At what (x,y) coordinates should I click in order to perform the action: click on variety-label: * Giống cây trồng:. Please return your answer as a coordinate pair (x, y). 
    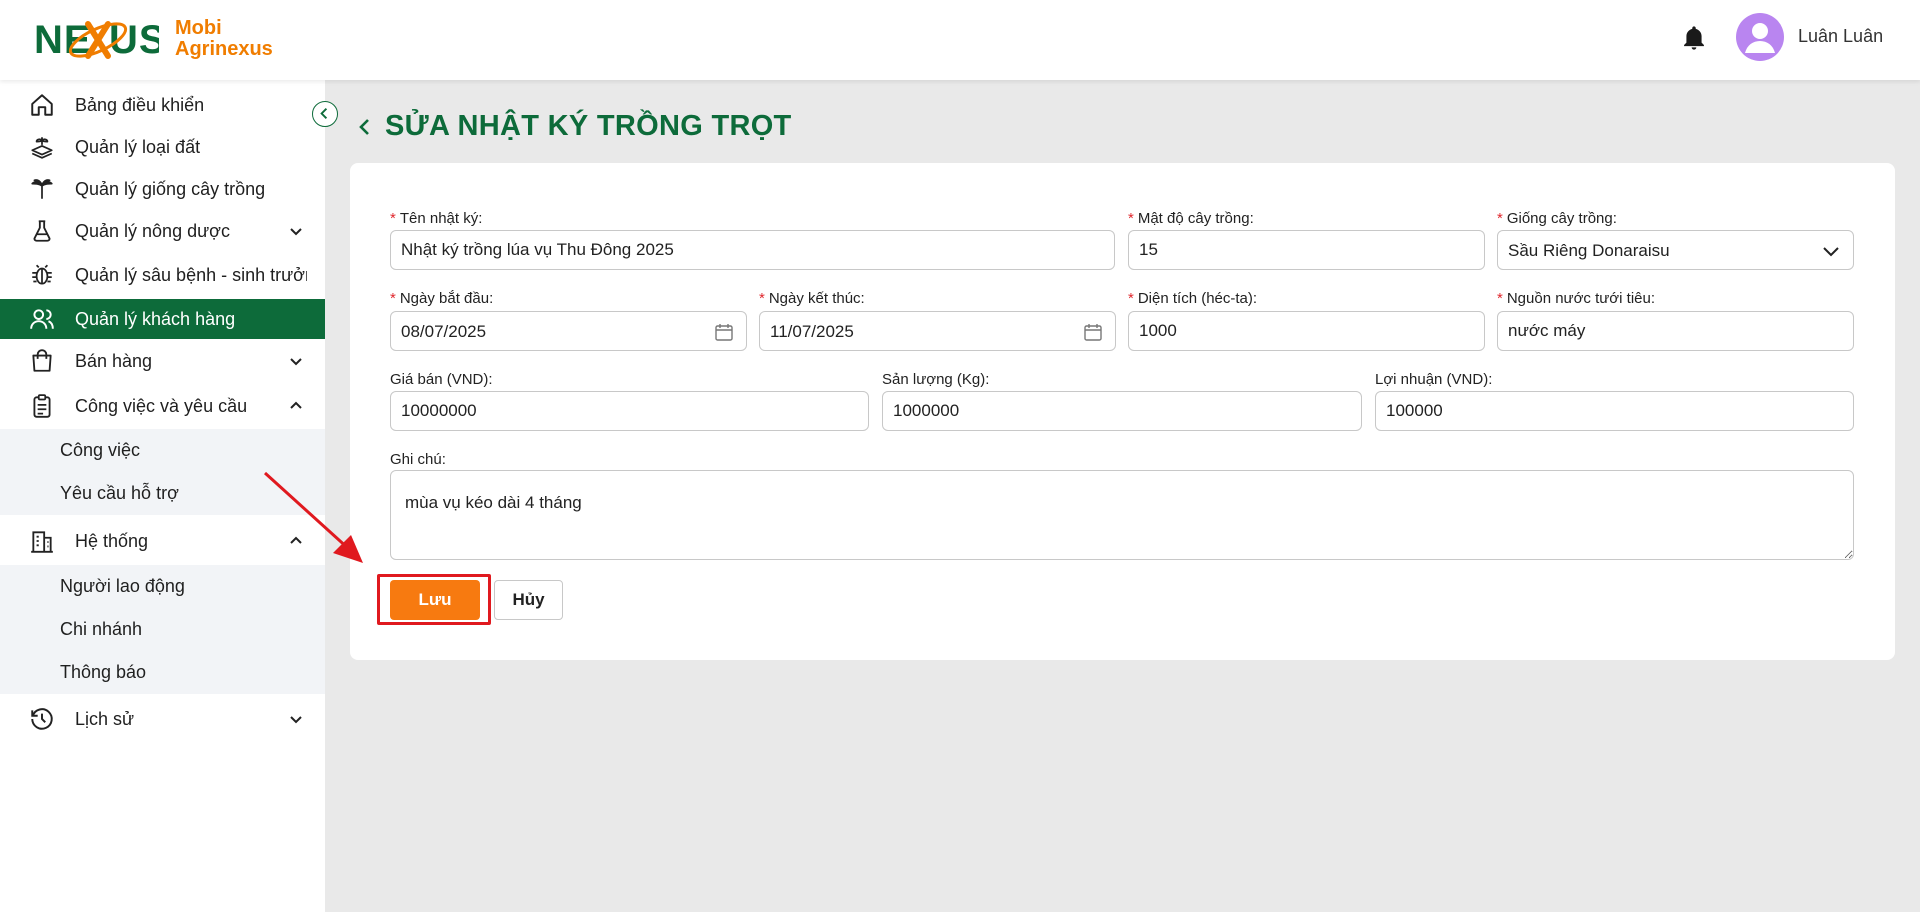
    Looking at the image, I should click on (1557, 218).